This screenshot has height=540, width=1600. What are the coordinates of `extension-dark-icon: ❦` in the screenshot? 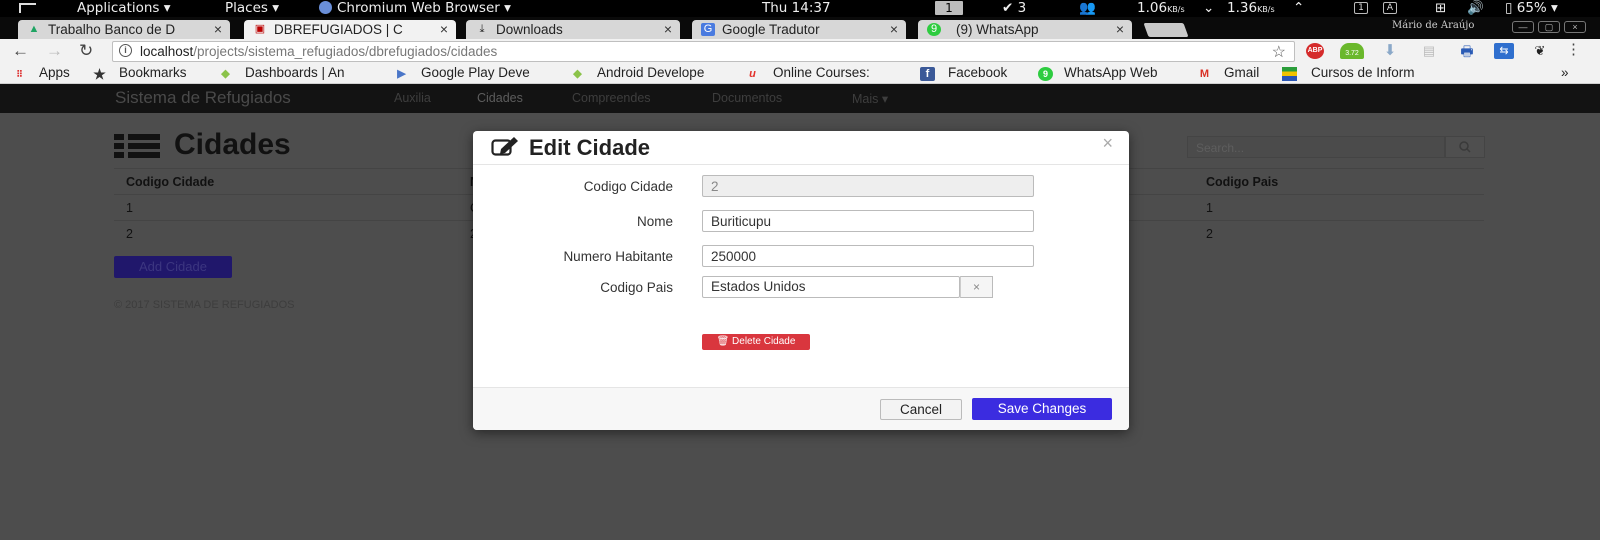 It's located at (1540, 51).